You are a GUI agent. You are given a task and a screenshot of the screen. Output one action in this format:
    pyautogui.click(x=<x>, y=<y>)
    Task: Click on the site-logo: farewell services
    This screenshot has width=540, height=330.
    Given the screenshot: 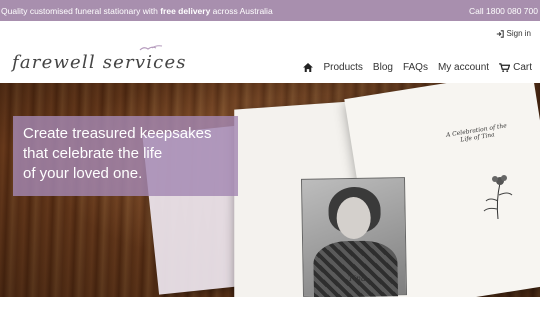 What is the action you would take?
    pyautogui.click(x=99, y=62)
    